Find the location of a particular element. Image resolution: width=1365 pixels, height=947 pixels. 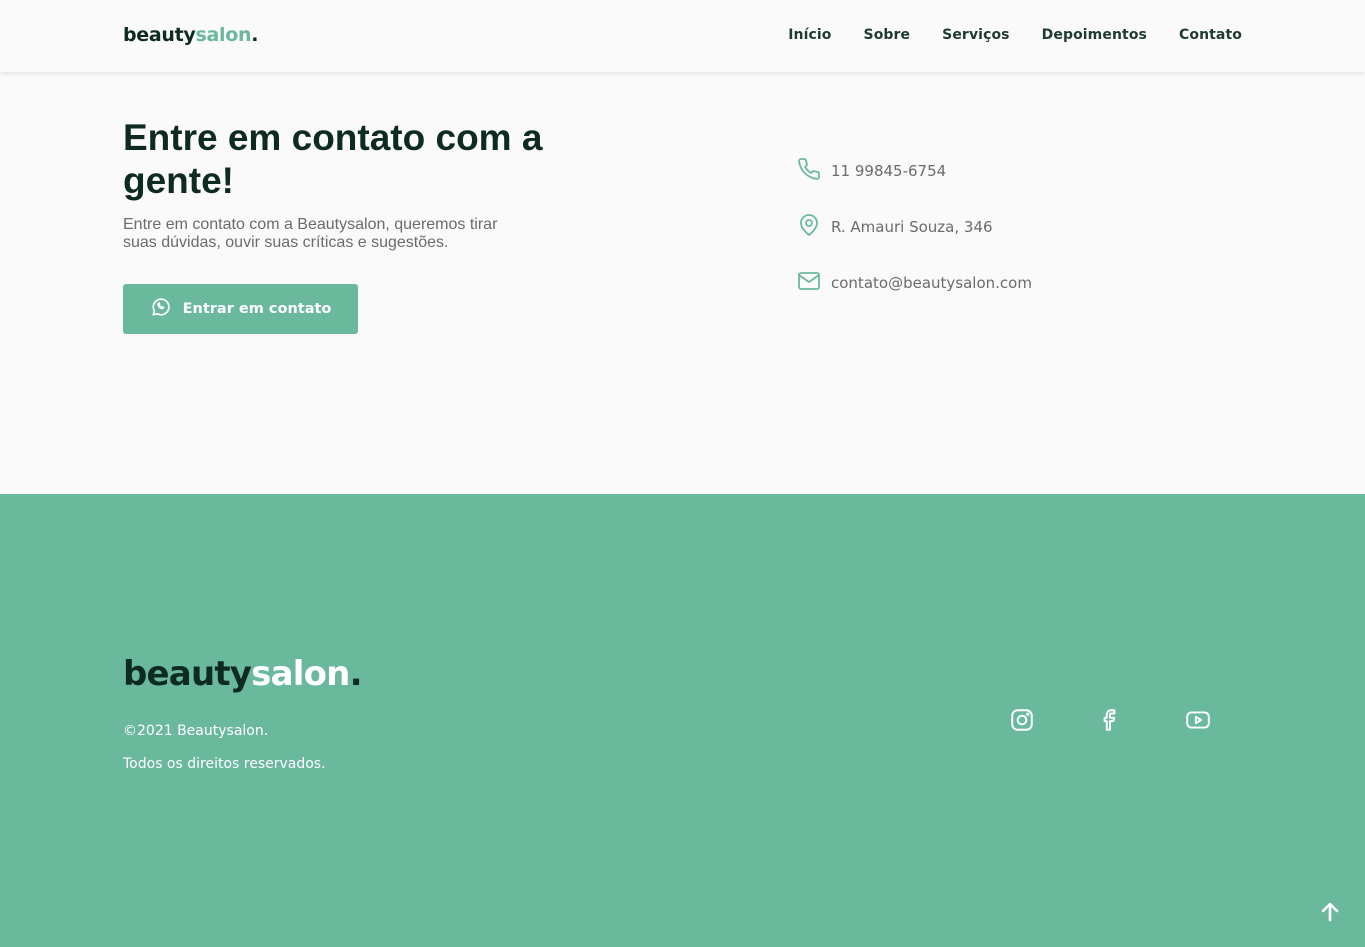

address-text: R. Amauri Souza, 346 is located at coordinates (912, 227).